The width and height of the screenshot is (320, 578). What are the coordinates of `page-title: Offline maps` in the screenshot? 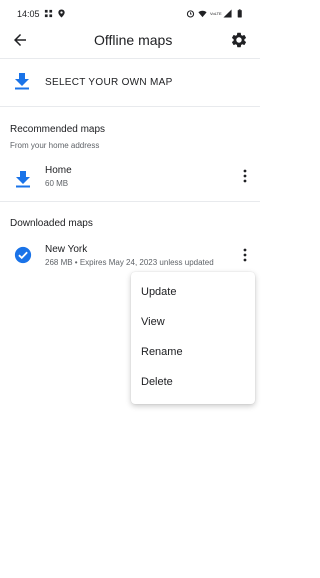 It's located at (133, 40).